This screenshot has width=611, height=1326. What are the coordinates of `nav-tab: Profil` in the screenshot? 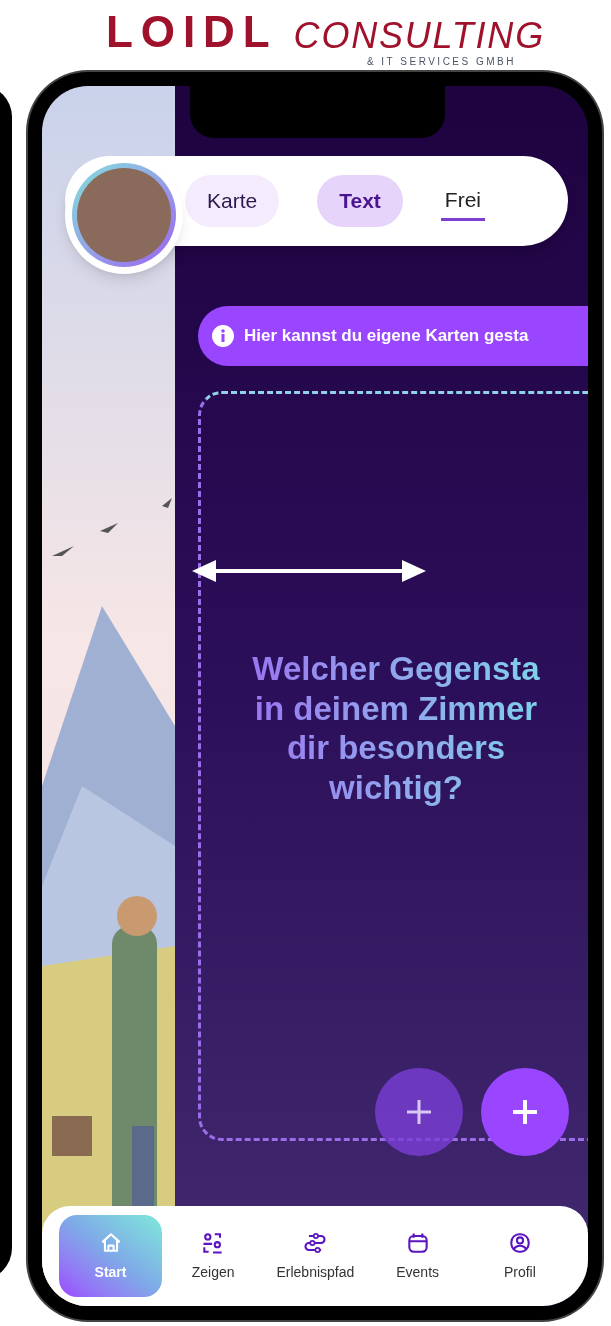 It's located at (519, 1256).